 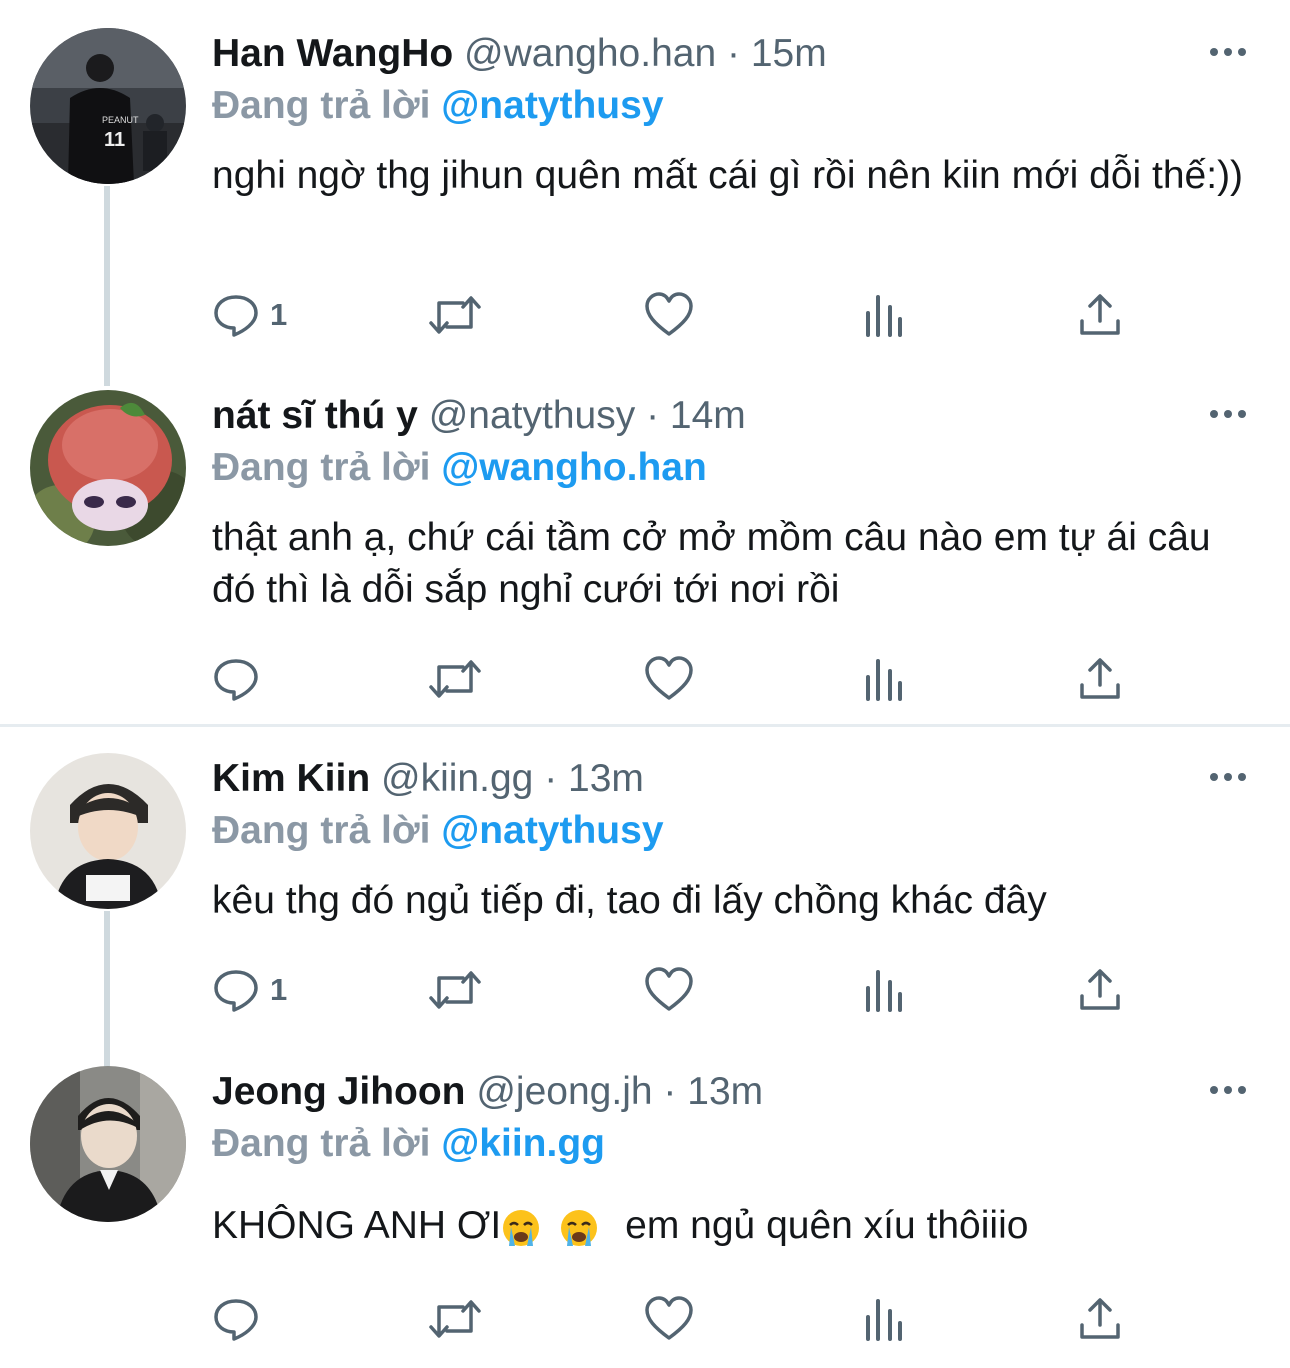 What do you see at coordinates (339, 1091) in the screenshot?
I see `display-name: Jeong Jihoon` at bounding box center [339, 1091].